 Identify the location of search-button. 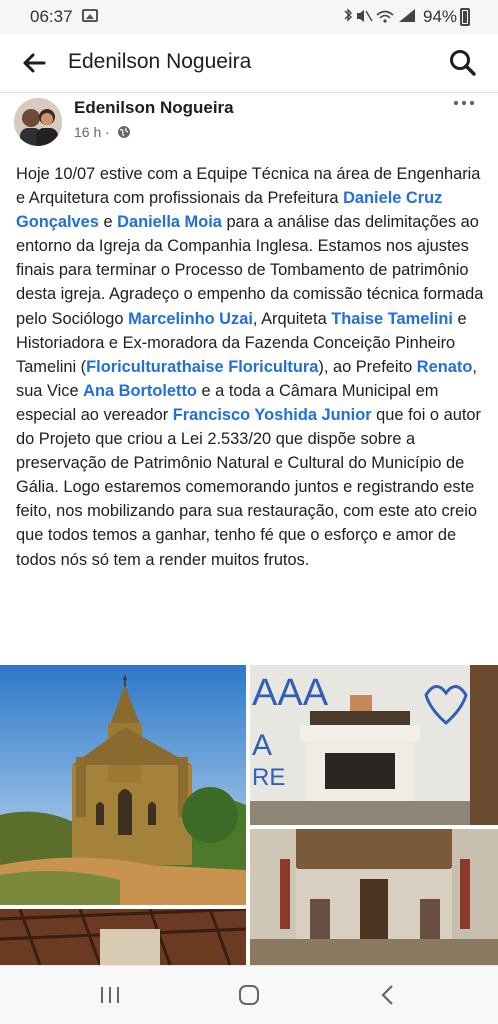
(463, 63).